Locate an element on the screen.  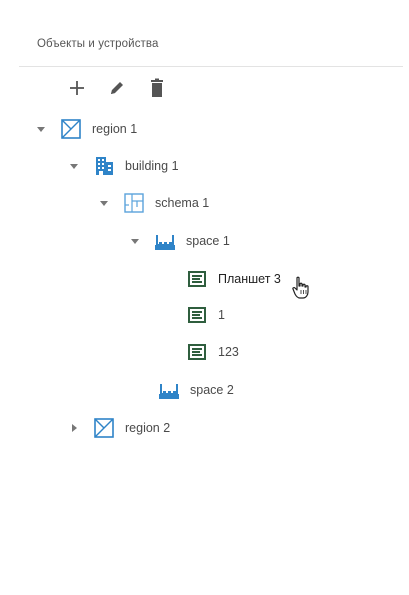
edit-button is located at coordinates (117, 88).